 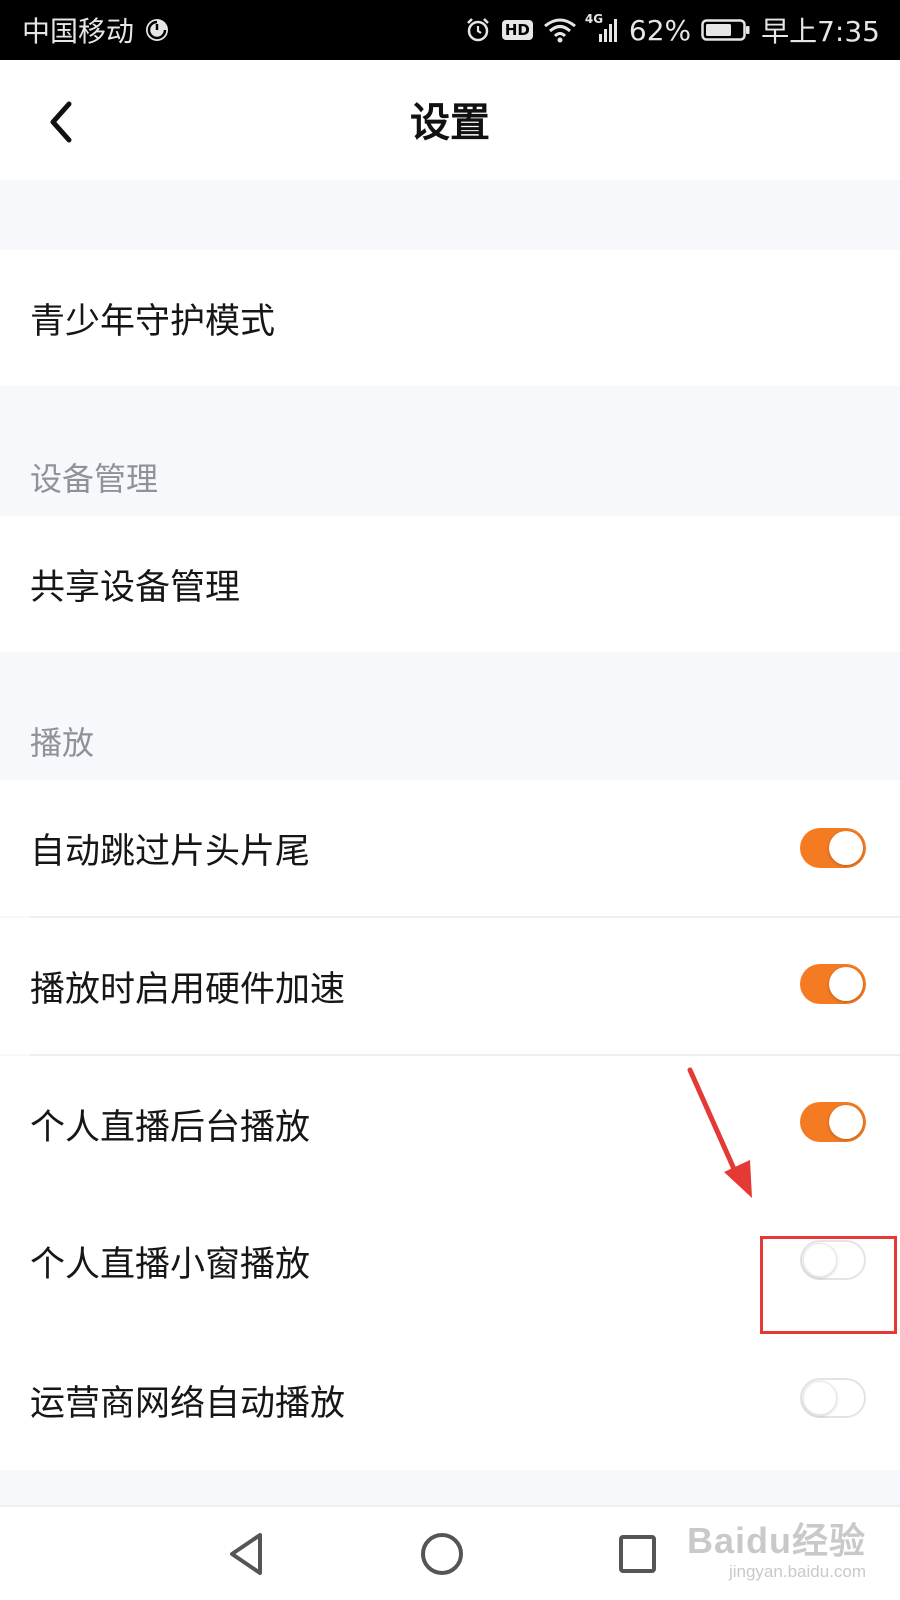 What do you see at coordinates (820, 31) in the screenshot?
I see `clock: 早上7:35` at bounding box center [820, 31].